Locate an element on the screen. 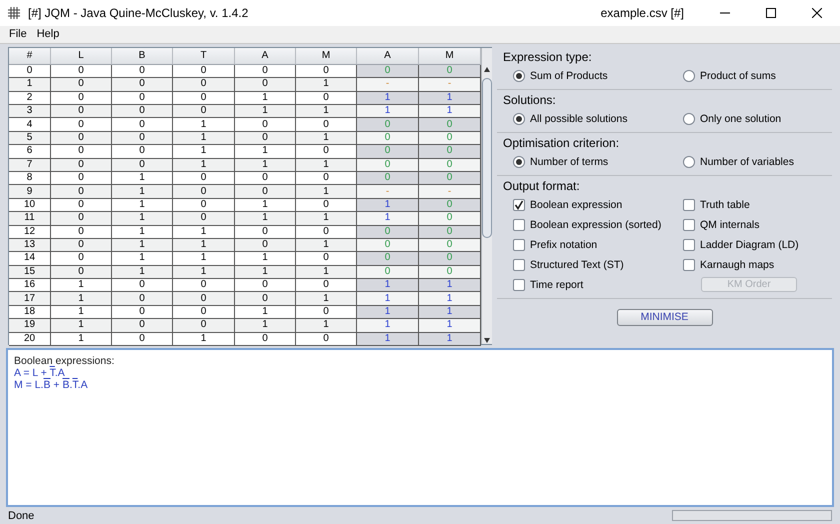  table-cell: 16 is located at coordinates (30, 285).